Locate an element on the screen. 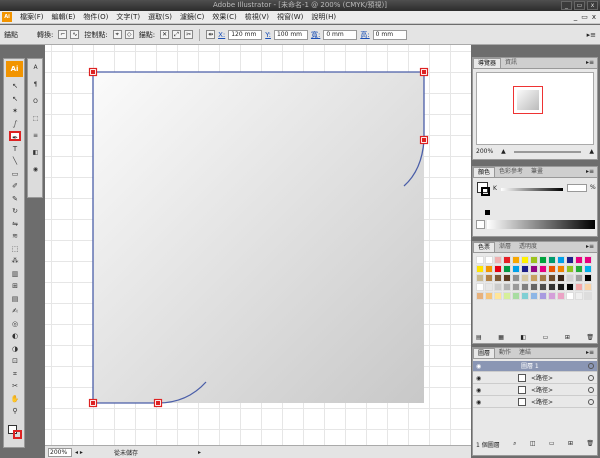 Image resolution: width=600 pixels, height=458 pixels. k-slider is located at coordinates (532, 189).